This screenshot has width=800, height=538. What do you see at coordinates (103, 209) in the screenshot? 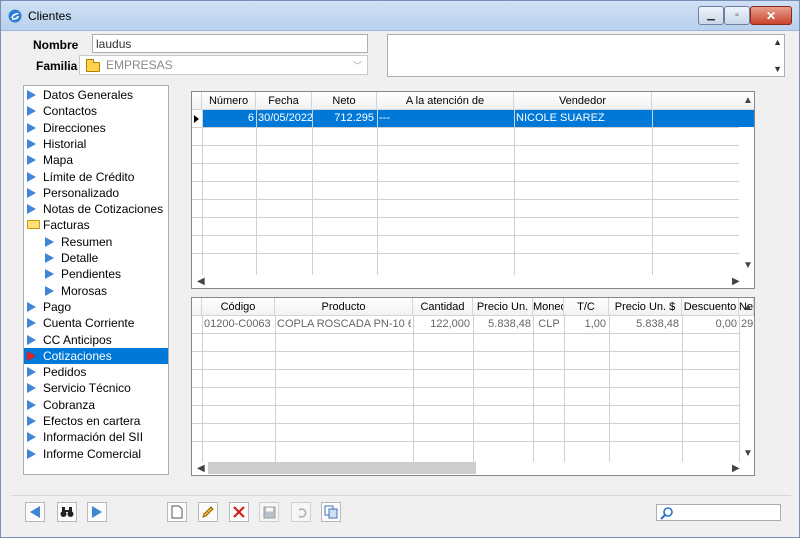
I see `nav-item-label: Notas de Cotizaciones` at bounding box center [103, 209].